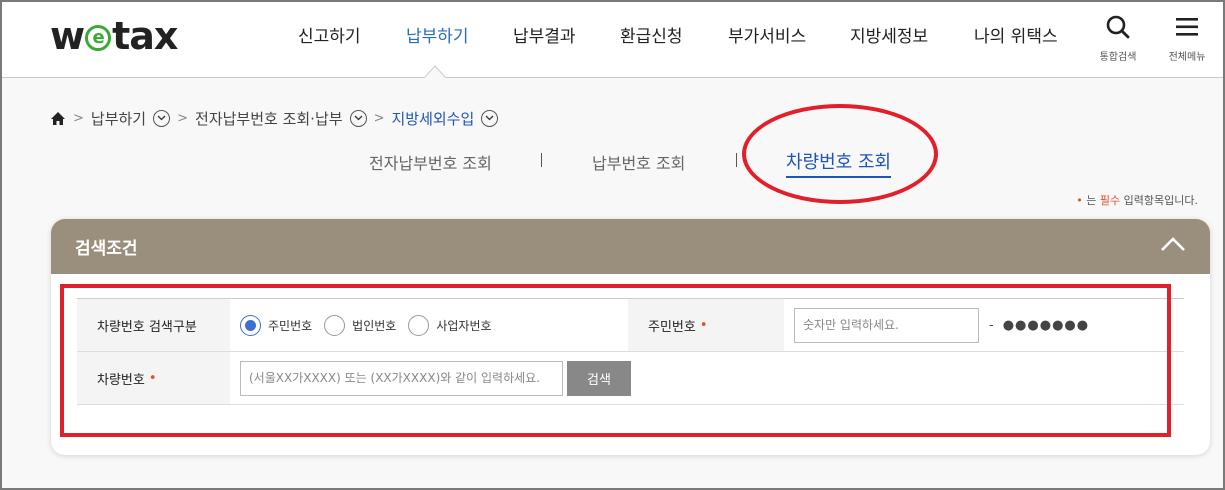 The width and height of the screenshot is (1225, 490). Describe the element at coordinates (145, 36) in the screenshot. I see `logo-text-tax: tax` at that location.